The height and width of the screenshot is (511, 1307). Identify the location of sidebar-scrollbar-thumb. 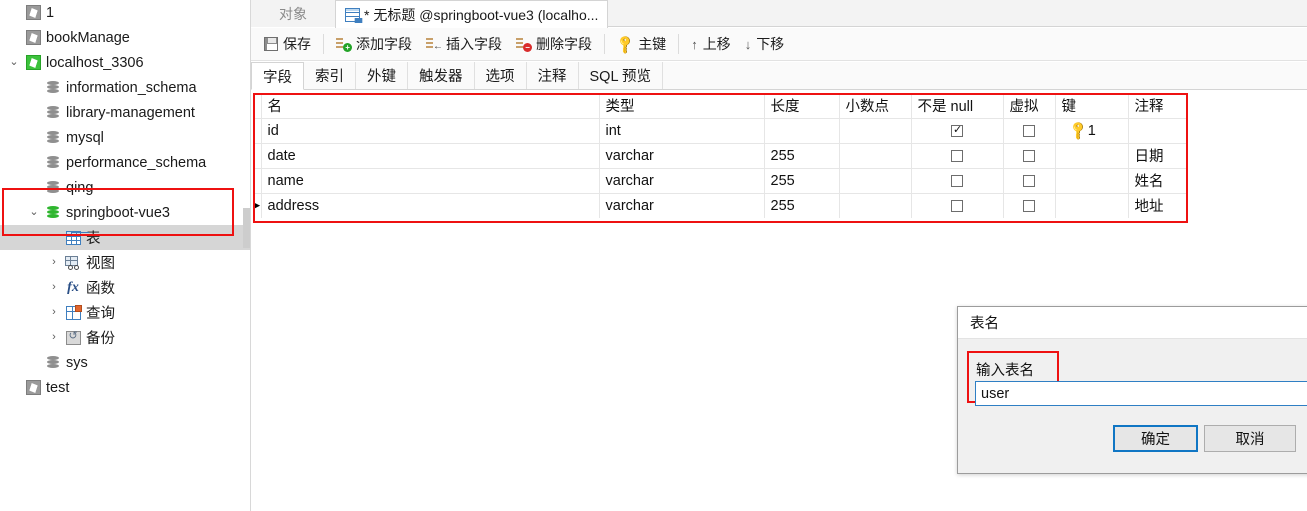
(246, 228).